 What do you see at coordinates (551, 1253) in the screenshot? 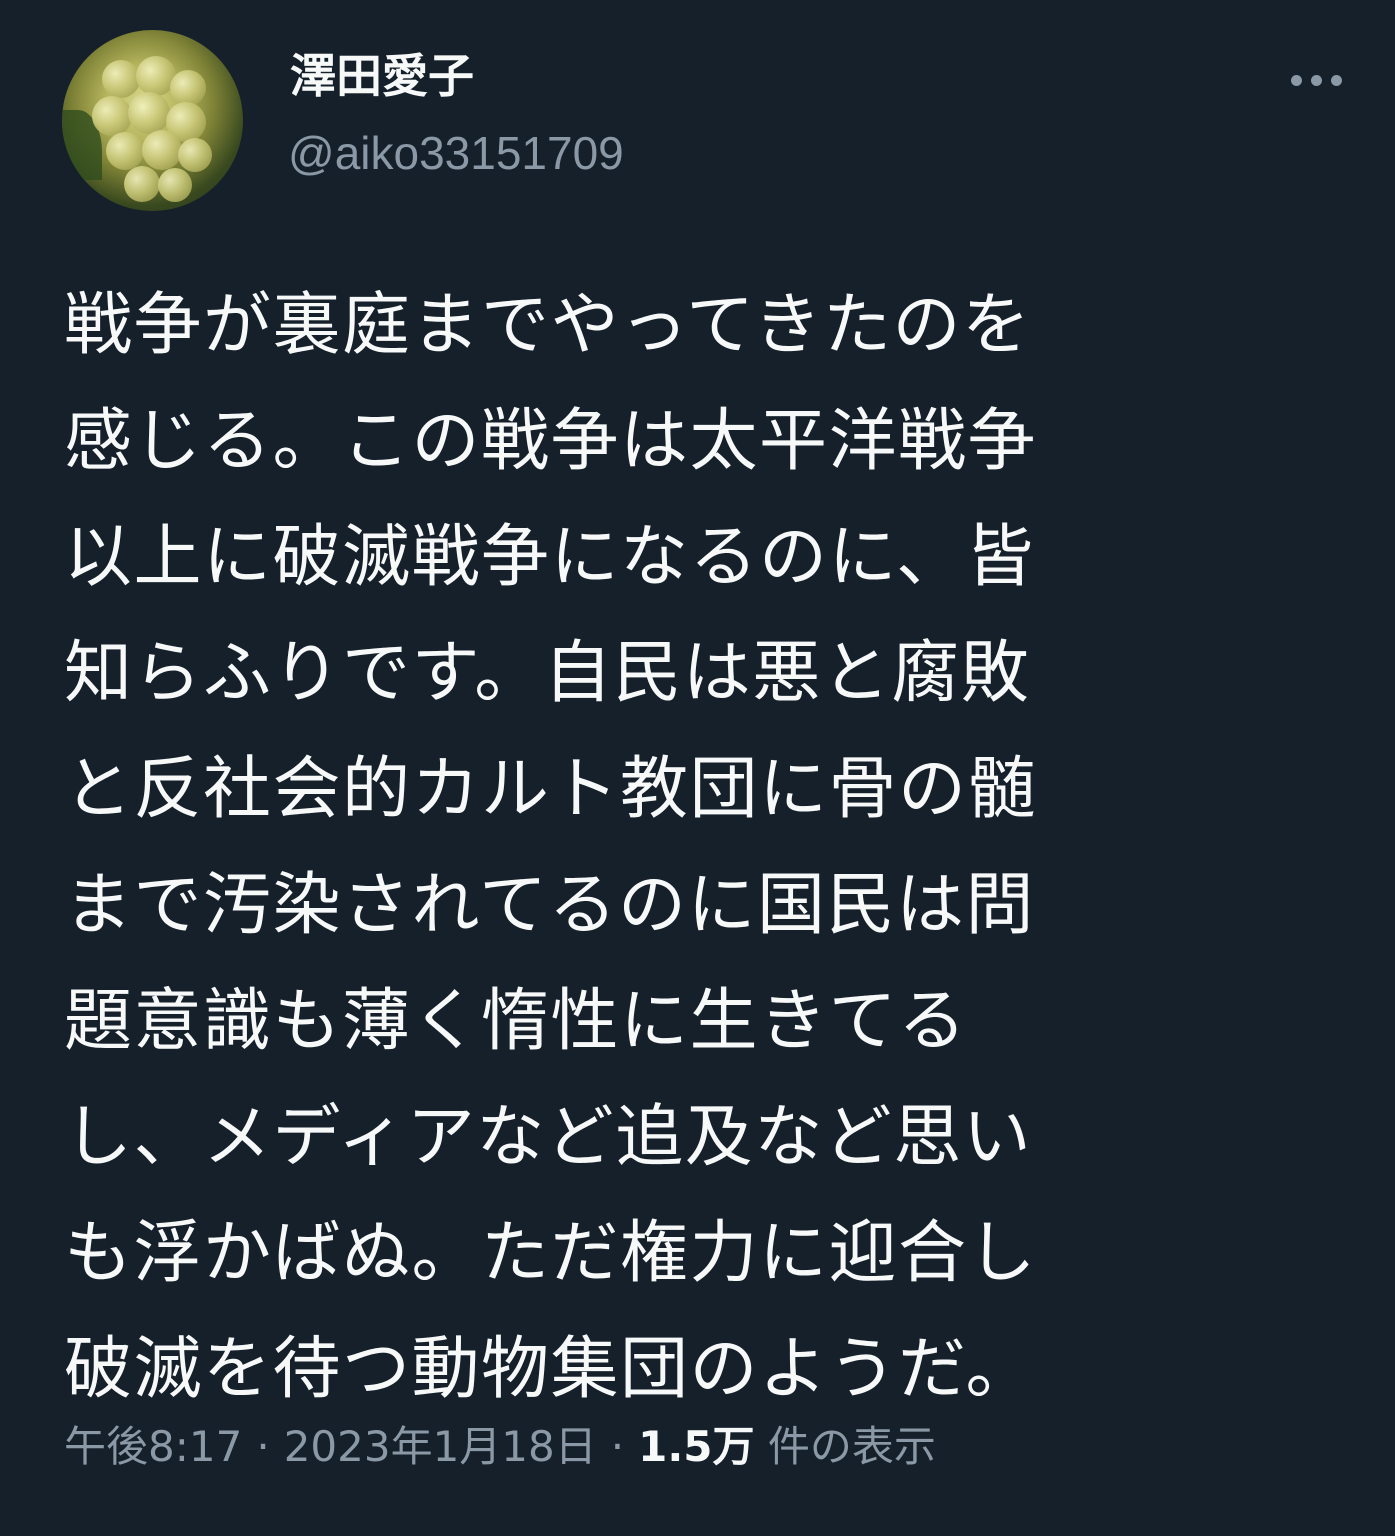
I see `tweet-text-line: も浮かばぬ。ただ権力に迎合し` at bounding box center [551, 1253].